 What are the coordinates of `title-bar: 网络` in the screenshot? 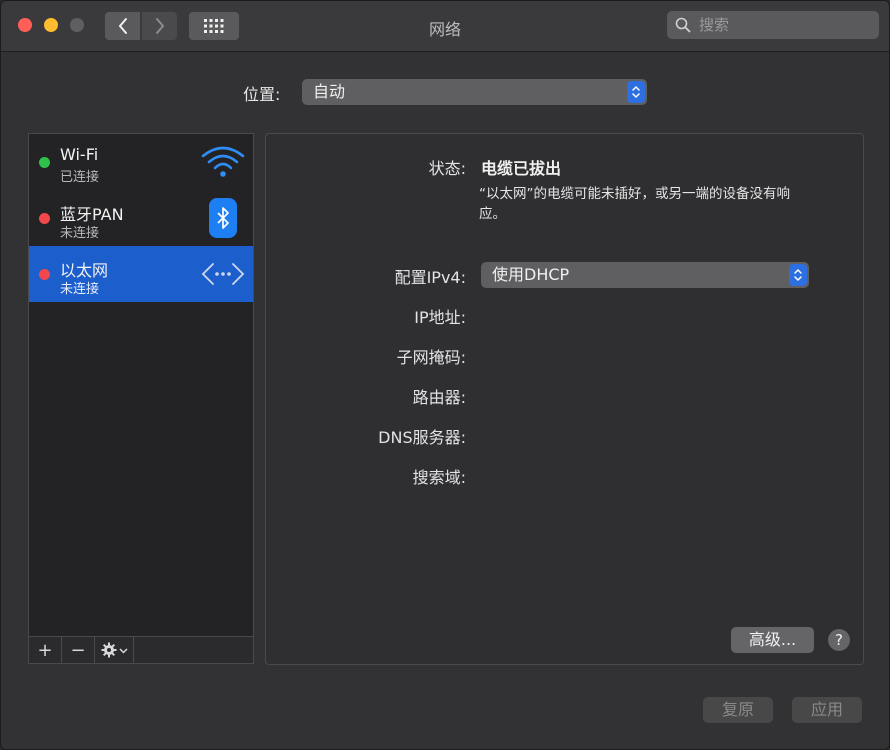 It's located at (445, 26).